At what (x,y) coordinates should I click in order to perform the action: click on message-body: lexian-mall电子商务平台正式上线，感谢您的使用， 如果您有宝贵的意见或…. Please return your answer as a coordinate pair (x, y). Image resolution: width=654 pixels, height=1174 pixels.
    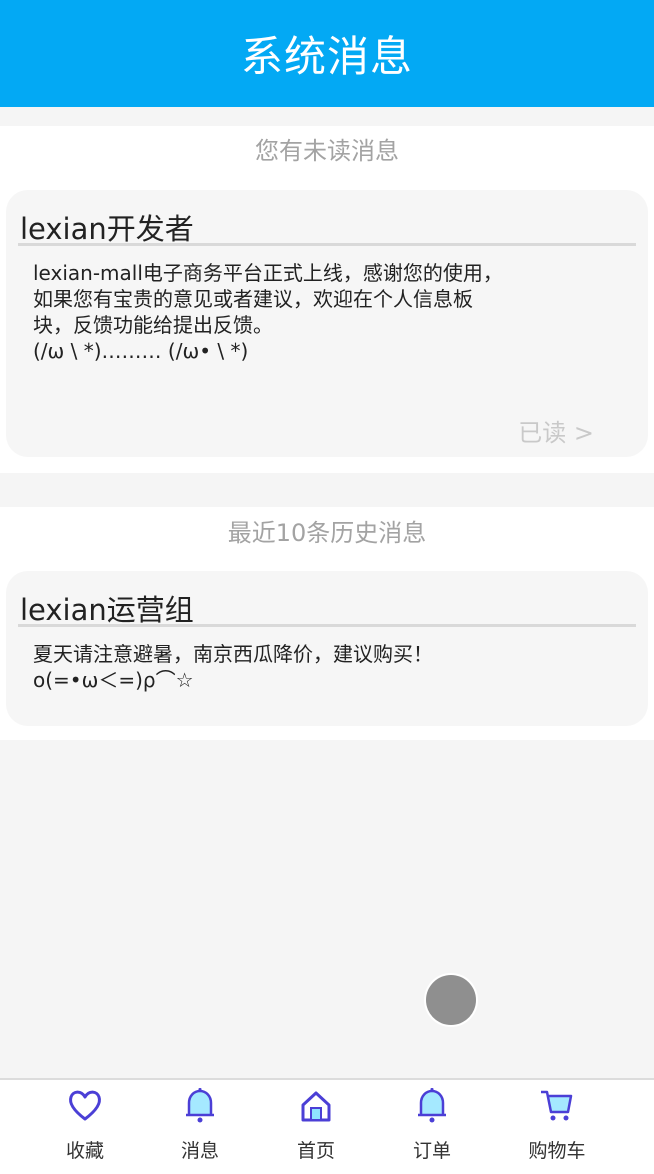
    Looking at the image, I should click on (268, 312).